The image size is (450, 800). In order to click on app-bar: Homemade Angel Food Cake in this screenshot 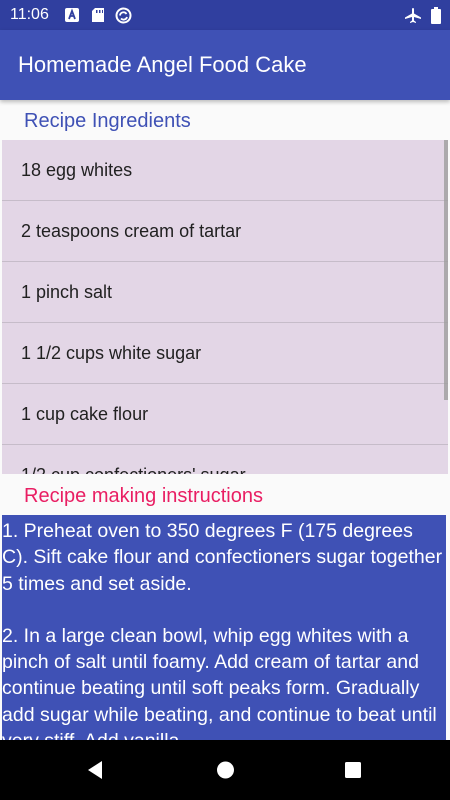, I will do `click(225, 65)`.